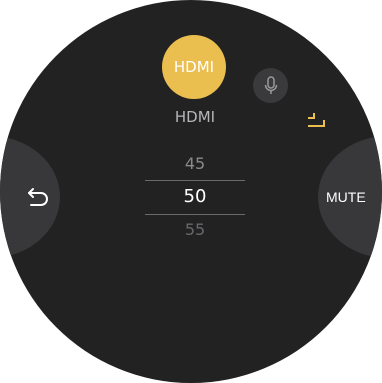  What do you see at coordinates (195, 163) in the screenshot?
I see `picker-previous-value: 45` at bounding box center [195, 163].